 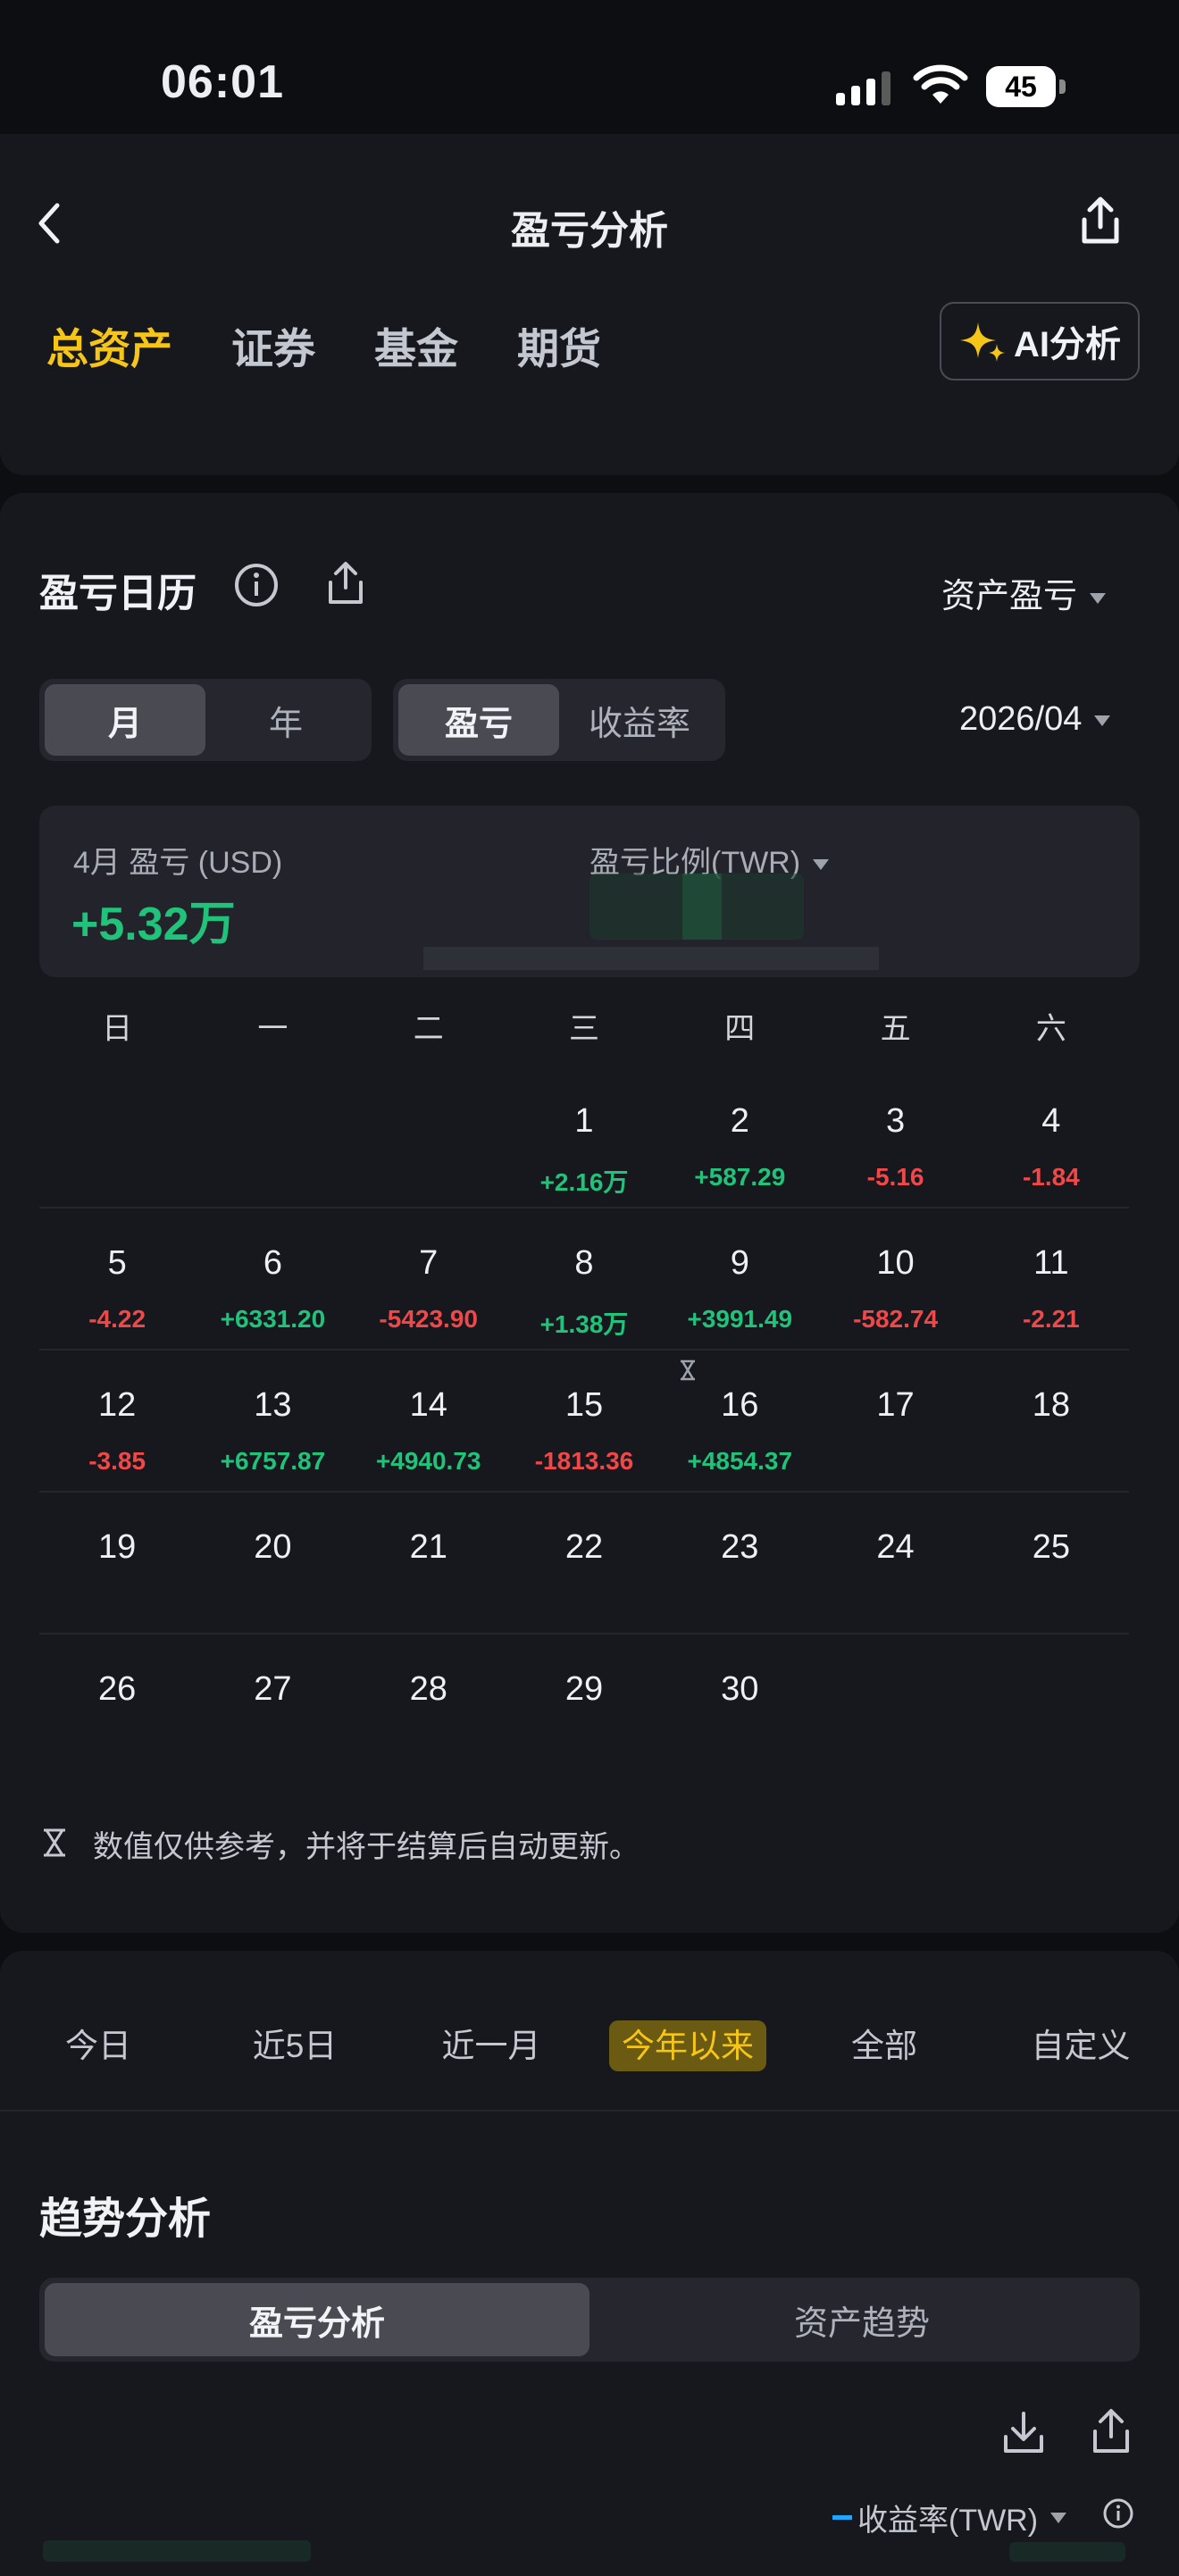 What do you see at coordinates (98, 2047) in the screenshot?
I see `range-today: 今日` at bounding box center [98, 2047].